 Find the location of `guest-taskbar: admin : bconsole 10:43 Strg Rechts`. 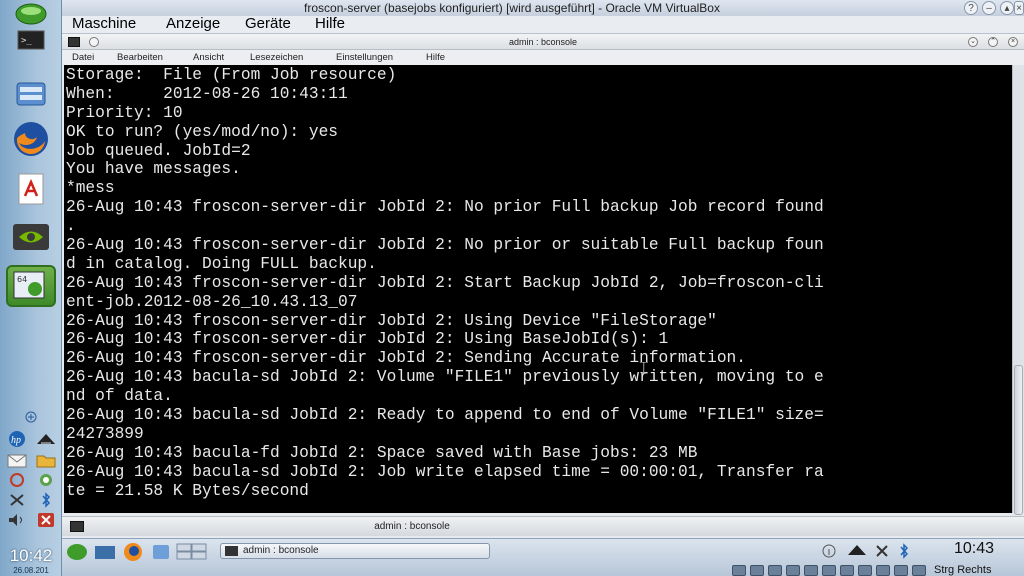

guest-taskbar: admin : bconsole 10:43 Strg Rechts is located at coordinates (543, 557).